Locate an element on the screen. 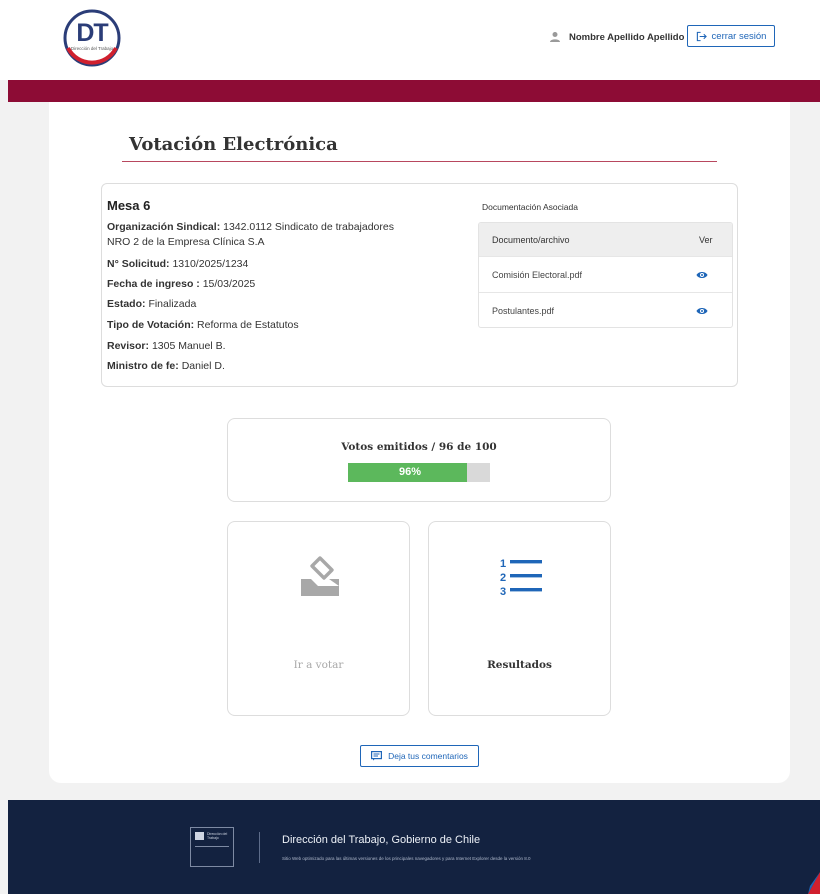  user-icon is located at coordinates (555, 37).